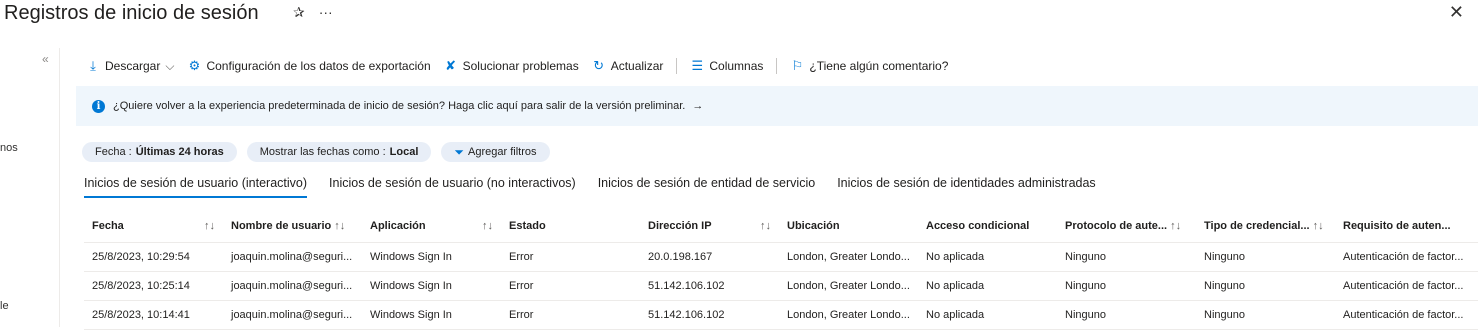 The image size is (1478, 330). What do you see at coordinates (680, 226) in the screenshot?
I see `column-header-label: Dirección IP` at bounding box center [680, 226].